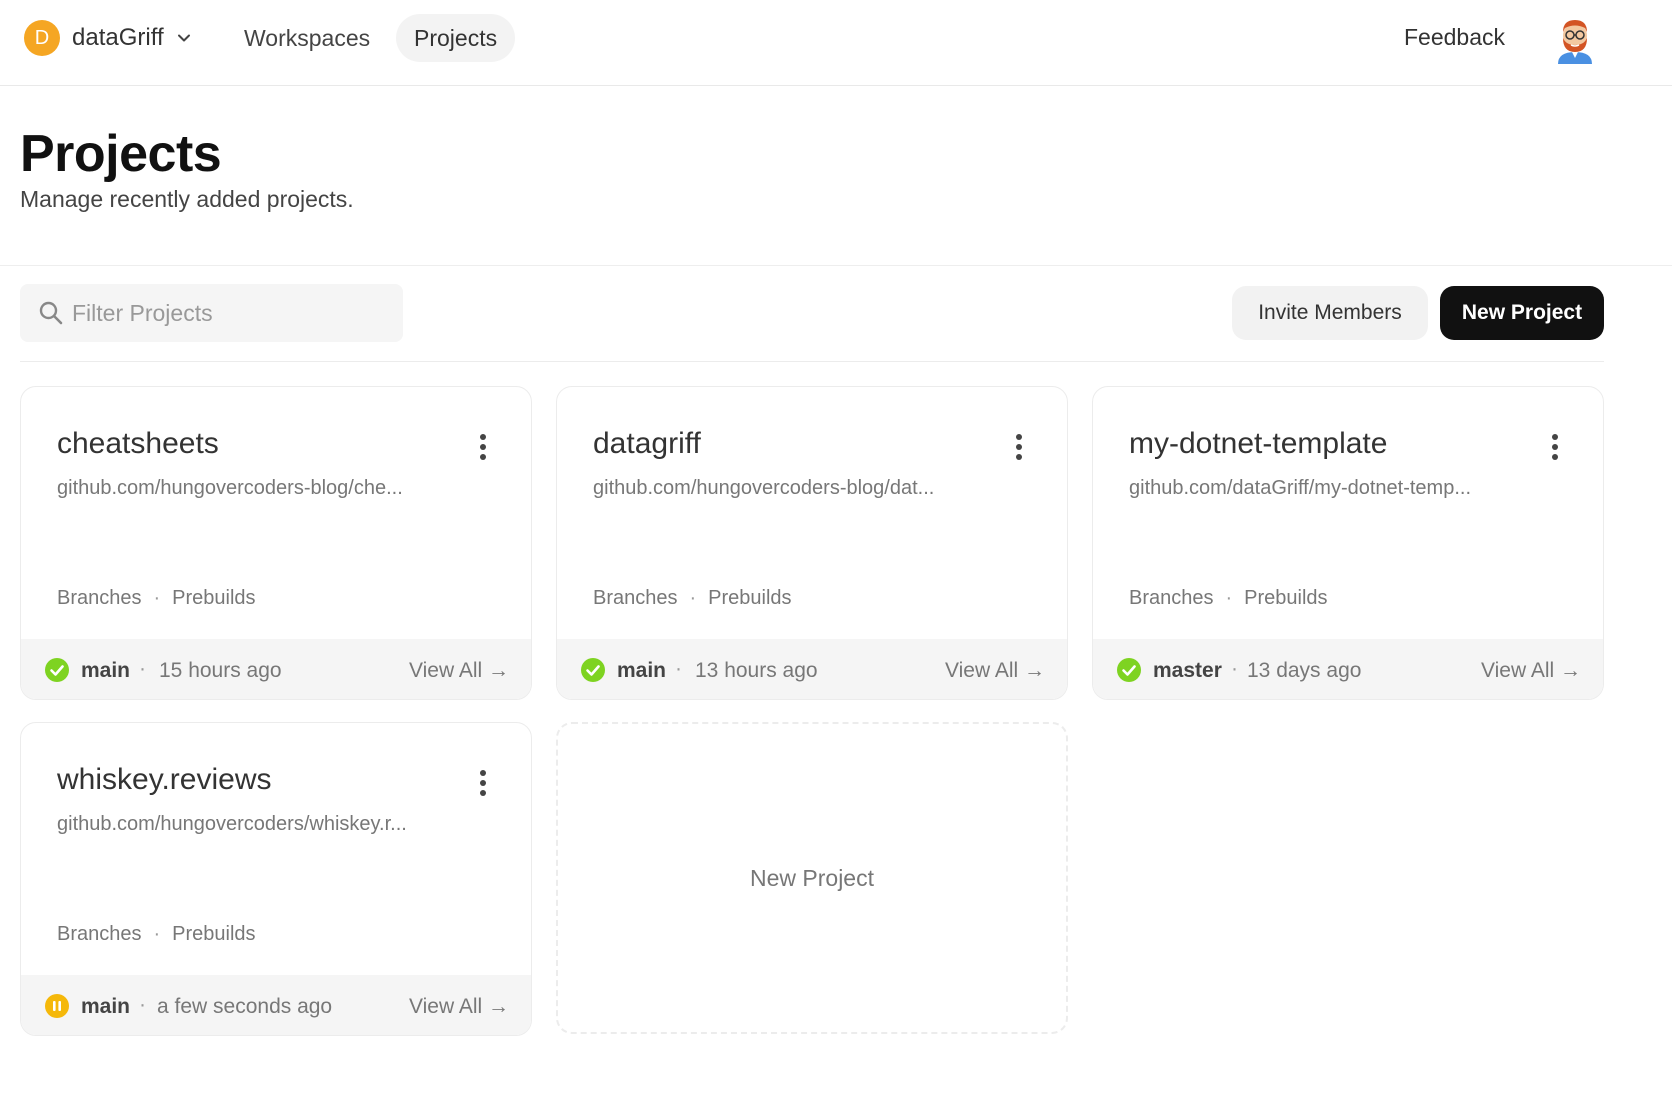 The height and width of the screenshot is (1112, 1672). I want to click on pause-circle-icon, so click(57, 1006).